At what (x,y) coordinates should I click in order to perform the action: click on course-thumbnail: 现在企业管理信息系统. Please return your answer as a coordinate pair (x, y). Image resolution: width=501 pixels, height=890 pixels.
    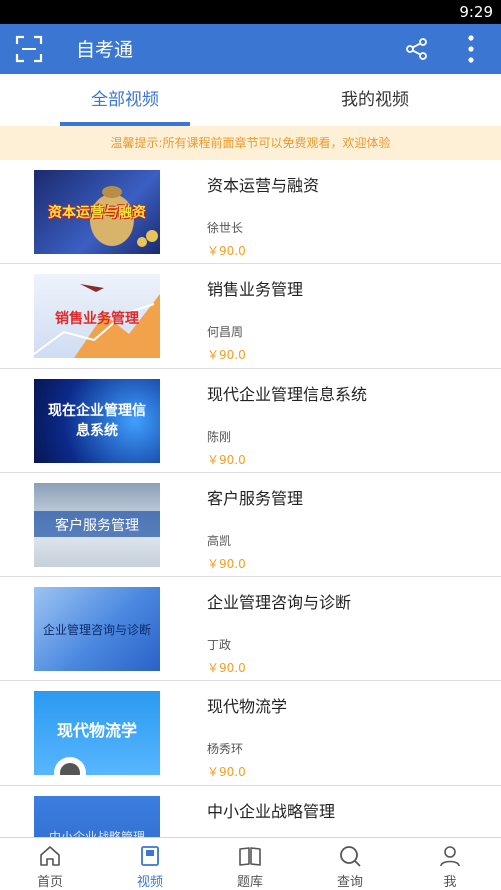
    Looking at the image, I should click on (97, 420).